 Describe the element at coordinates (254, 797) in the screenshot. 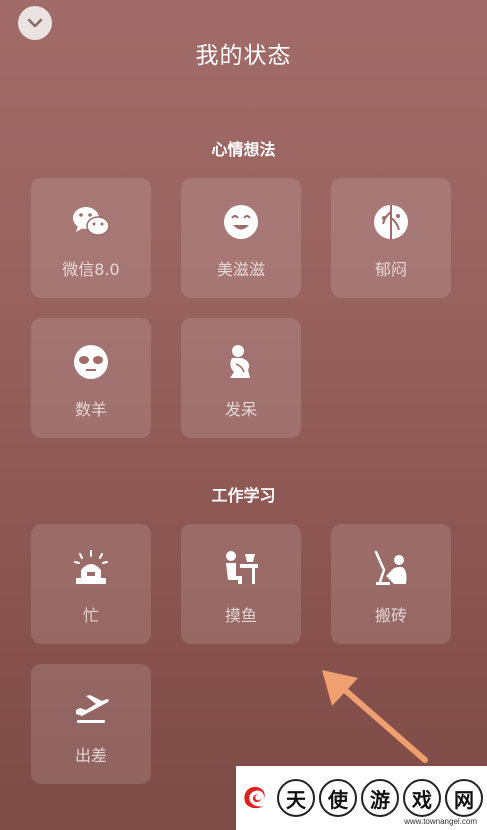

I see `watermark-logo-icon` at that location.